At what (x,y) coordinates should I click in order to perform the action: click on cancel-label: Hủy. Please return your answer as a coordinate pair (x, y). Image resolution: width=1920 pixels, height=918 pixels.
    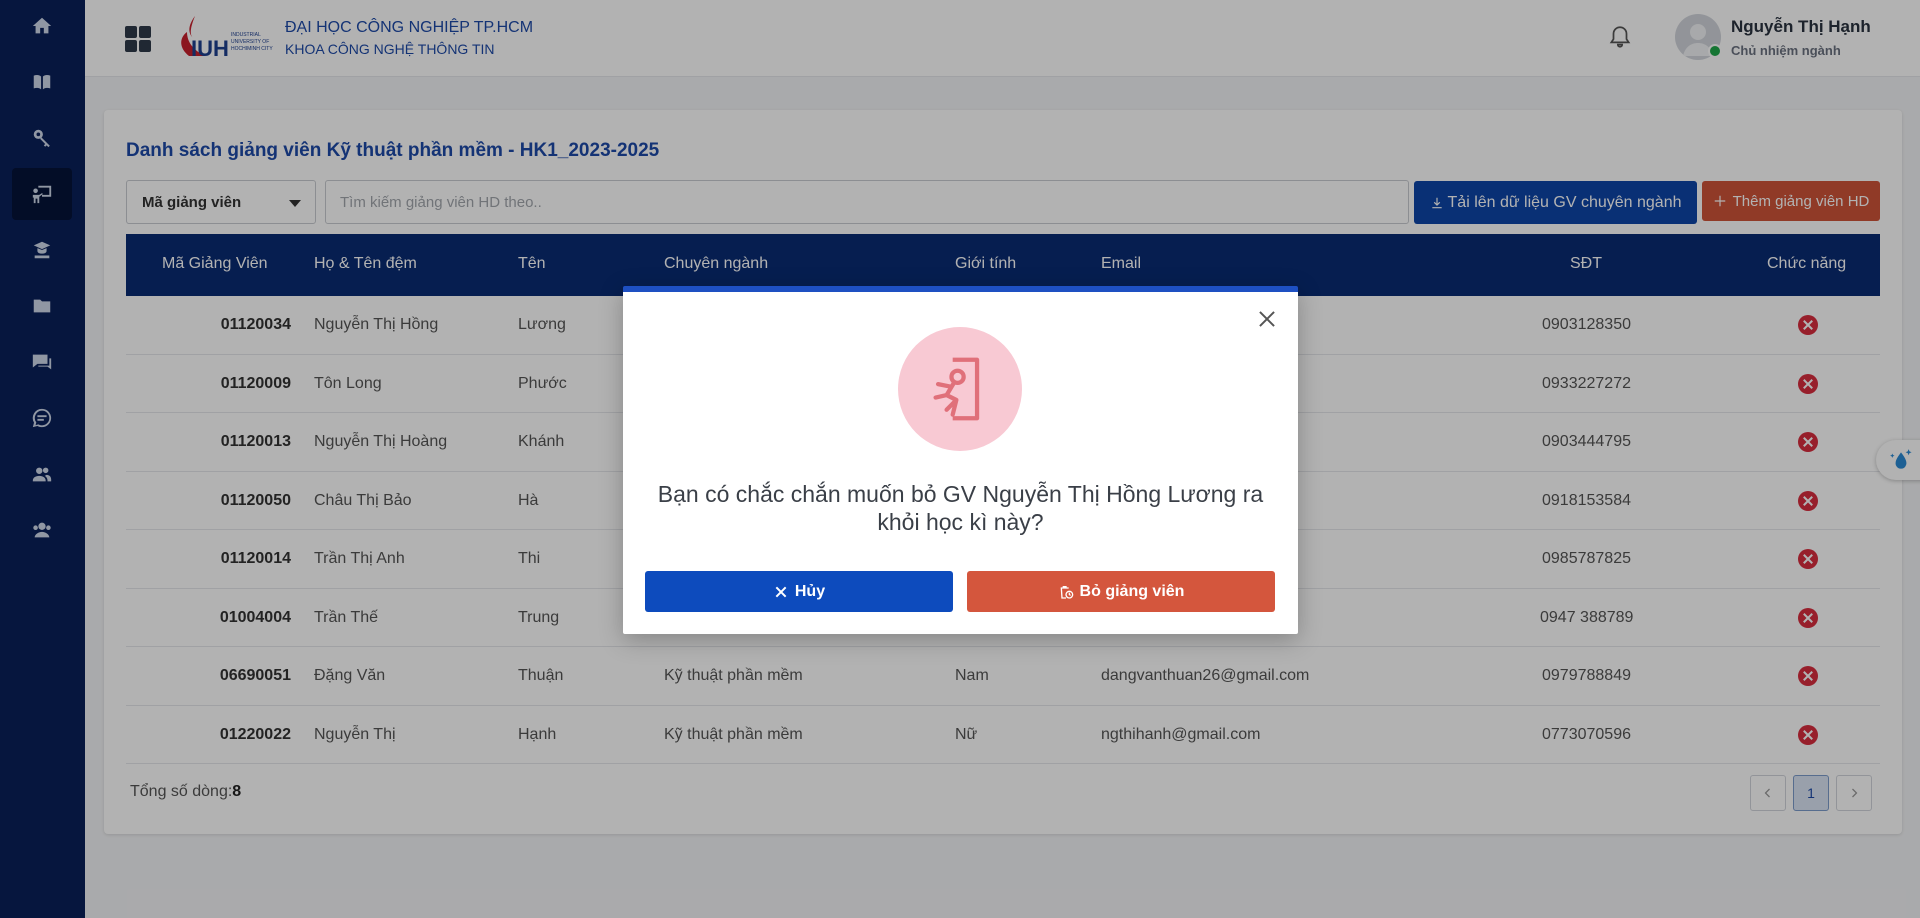
    Looking at the image, I should click on (810, 591).